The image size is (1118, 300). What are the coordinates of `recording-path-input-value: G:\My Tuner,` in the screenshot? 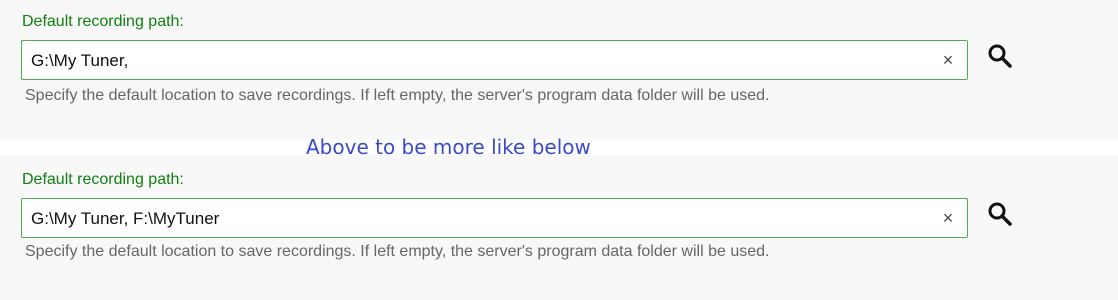 It's located at (79, 61).